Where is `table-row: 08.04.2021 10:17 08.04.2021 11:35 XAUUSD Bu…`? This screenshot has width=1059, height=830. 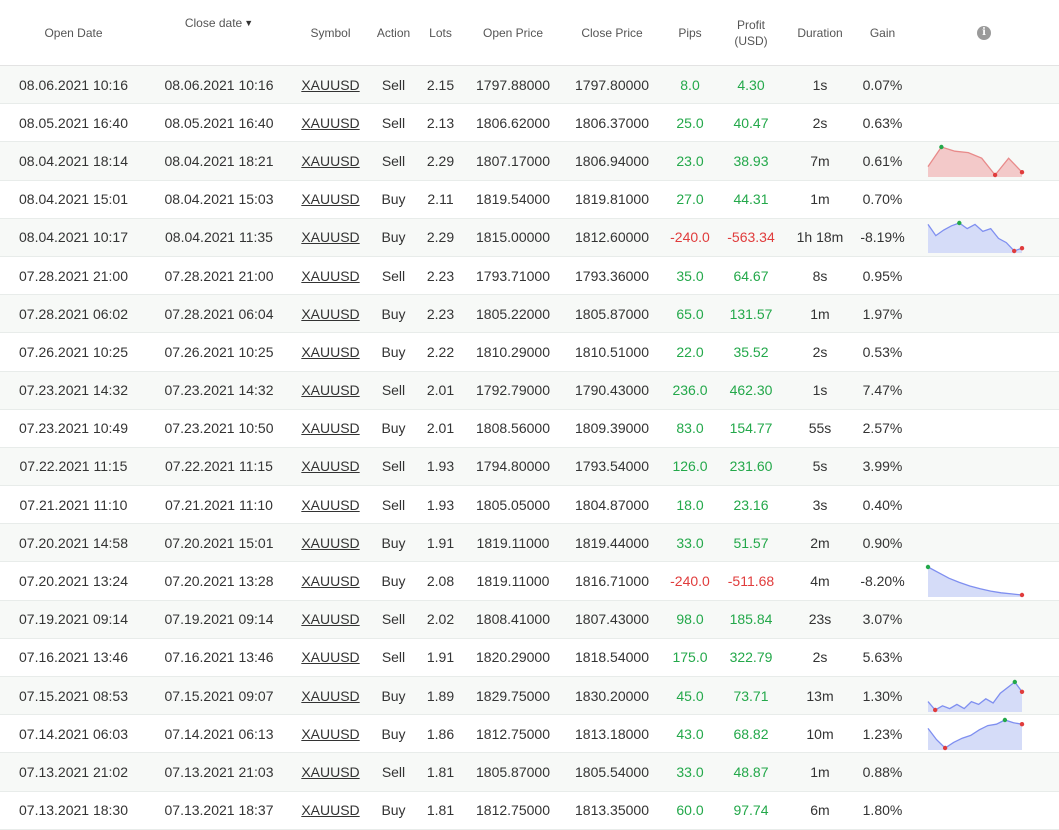 table-row: 08.04.2021 10:17 08.04.2021 11:35 XAUUSD Bu… is located at coordinates (529, 237).